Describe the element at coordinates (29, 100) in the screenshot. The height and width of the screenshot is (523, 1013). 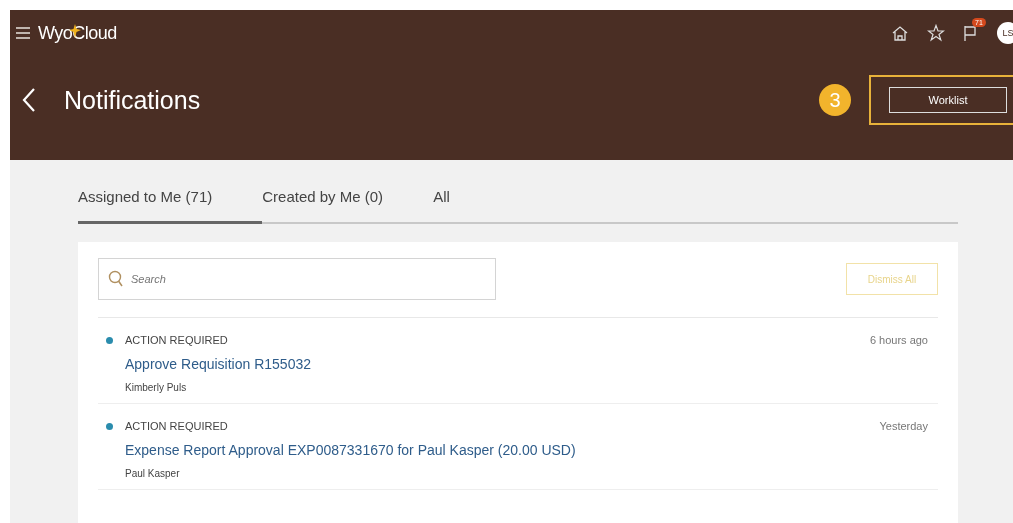
I see `back-icon` at that location.